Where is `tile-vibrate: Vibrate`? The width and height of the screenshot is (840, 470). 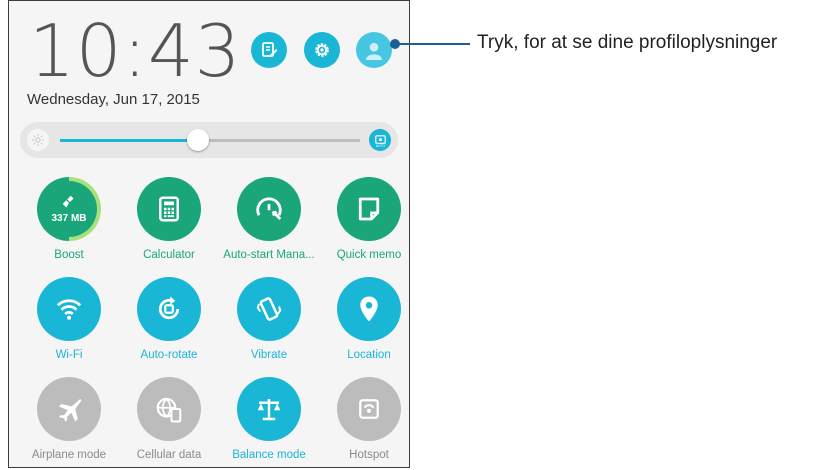
tile-vibrate: Vibrate is located at coordinates (269, 319).